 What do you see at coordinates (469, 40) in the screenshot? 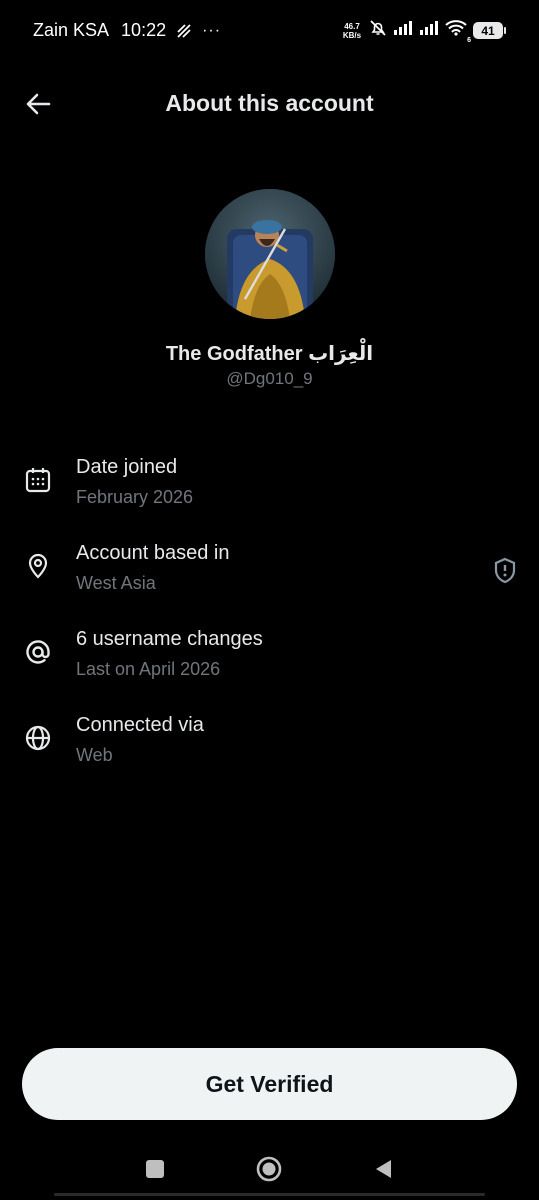
I see `wifi-badge: 6` at bounding box center [469, 40].